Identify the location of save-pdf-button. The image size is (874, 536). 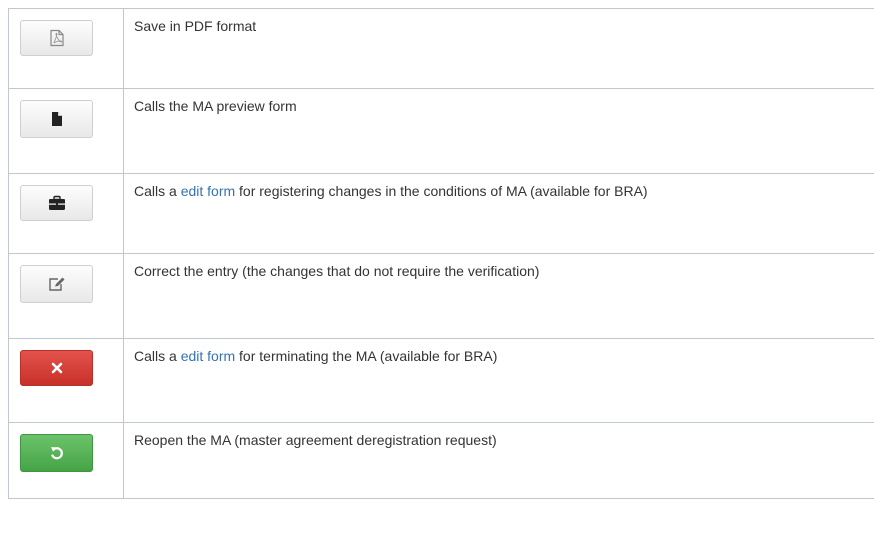
(56, 38).